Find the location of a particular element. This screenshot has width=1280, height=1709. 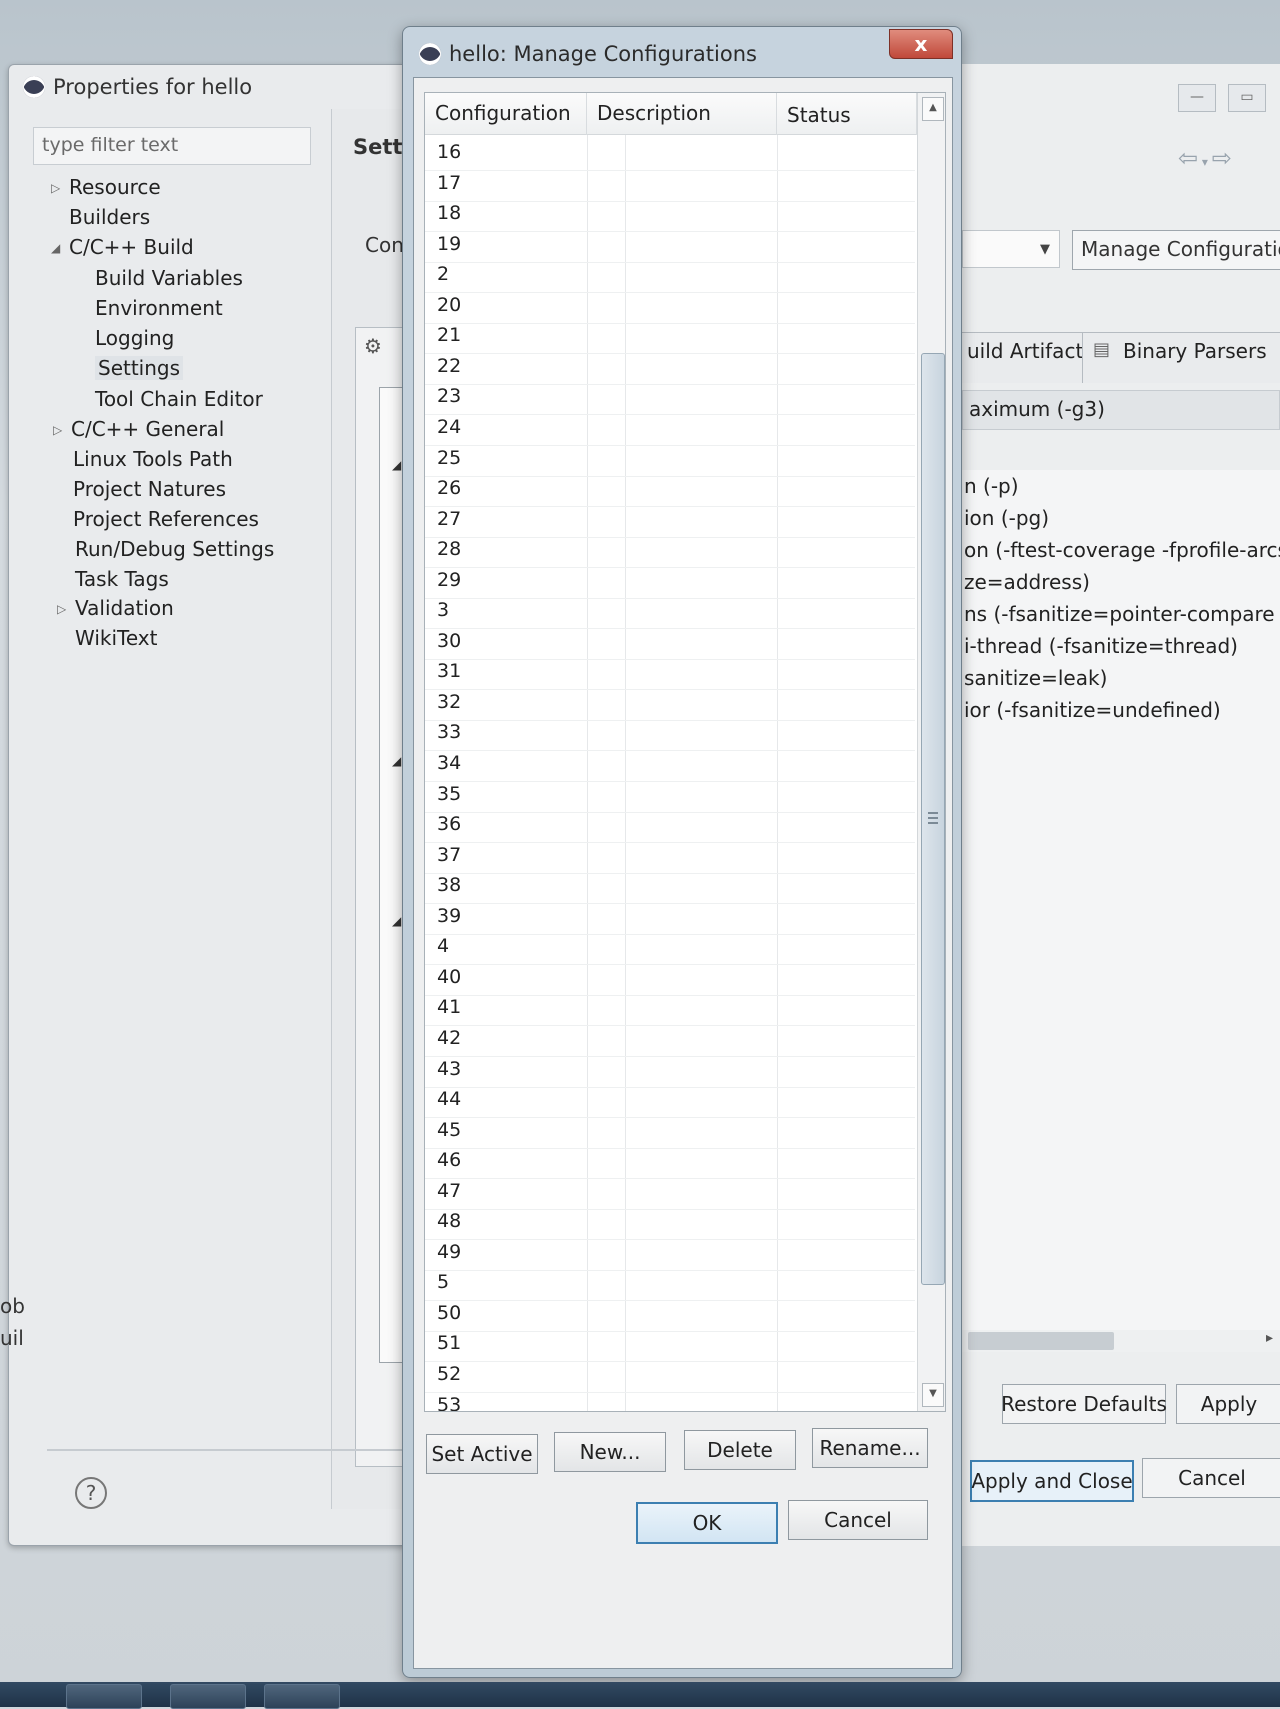

table-row: 4 is located at coordinates (670, 948).